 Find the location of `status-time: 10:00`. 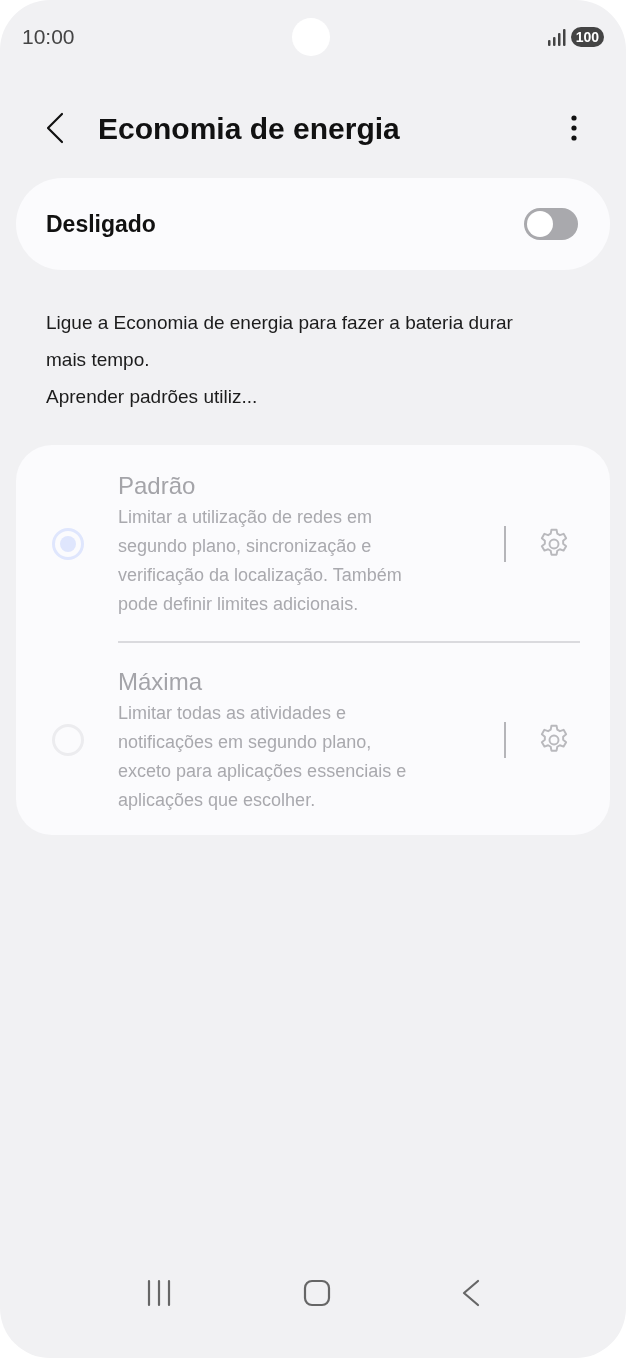

status-time: 10:00 is located at coordinates (48, 37).